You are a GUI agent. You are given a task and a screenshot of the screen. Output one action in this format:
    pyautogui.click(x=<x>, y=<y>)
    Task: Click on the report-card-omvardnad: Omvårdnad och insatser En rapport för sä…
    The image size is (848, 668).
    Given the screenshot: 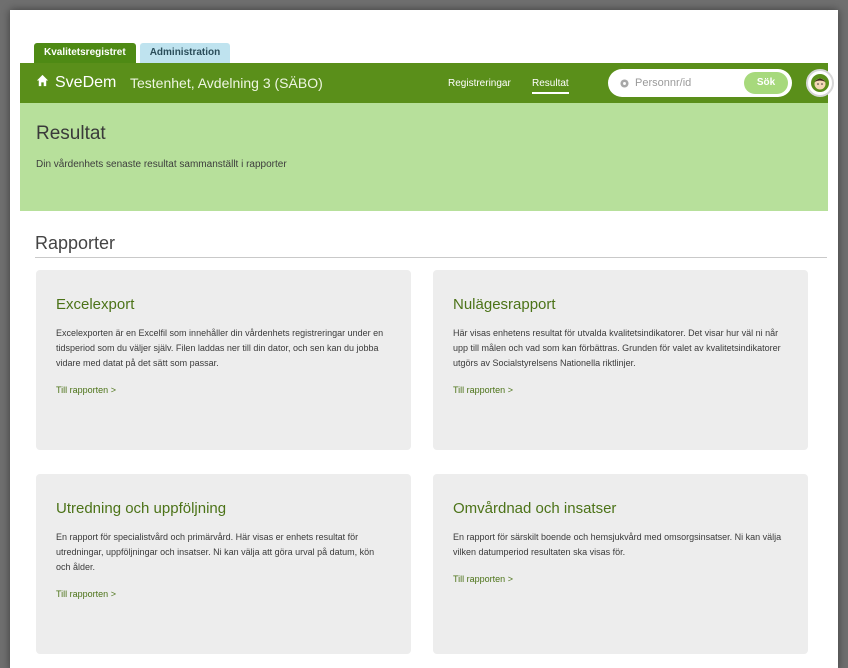 What is the action you would take?
    pyautogui.click(x=620, y=564)
    